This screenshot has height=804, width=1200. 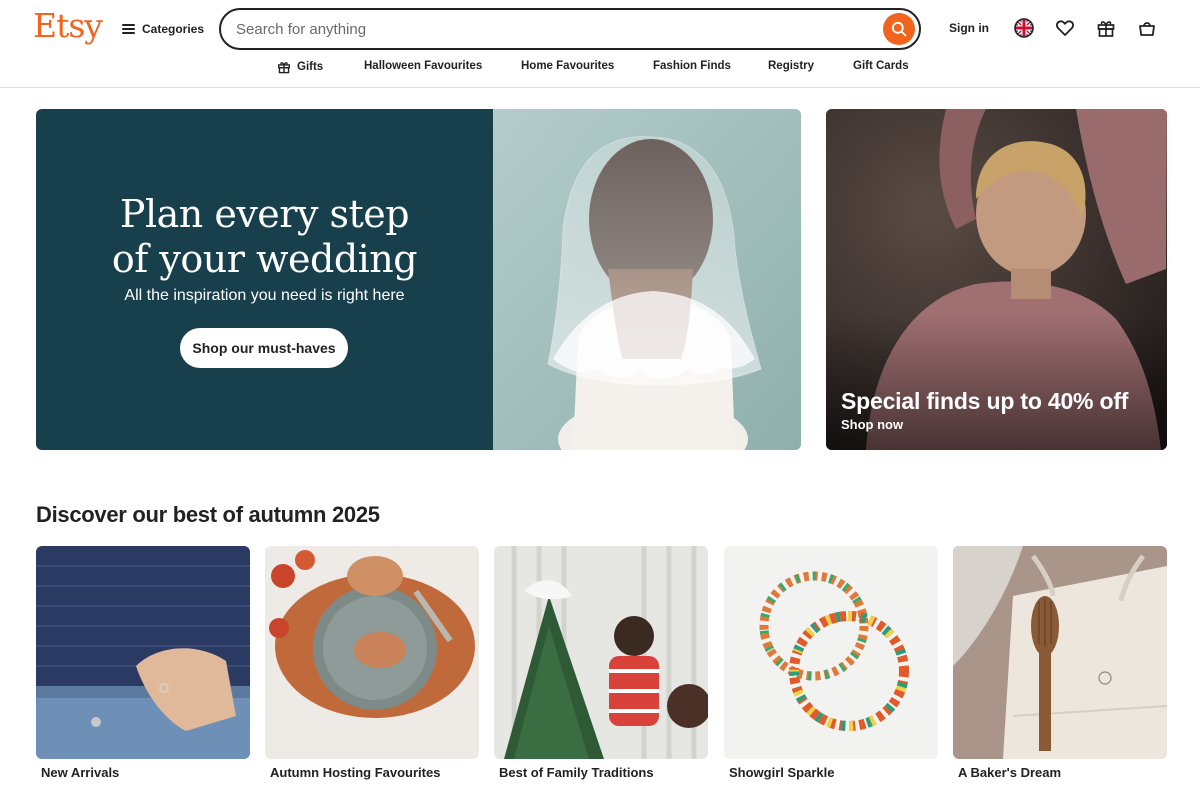 I want to click on gift-mode-button, so click(x=1106, y=28).